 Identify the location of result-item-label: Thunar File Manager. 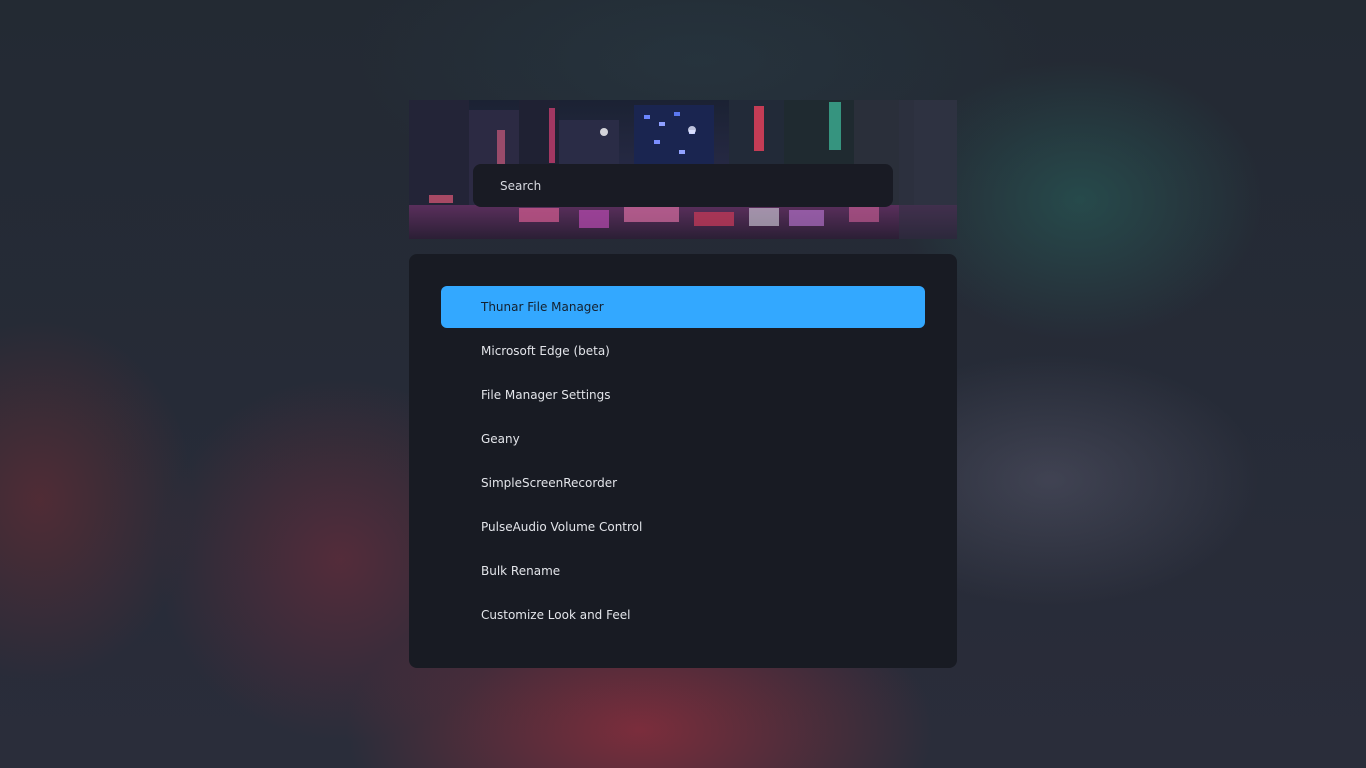
(542, 307).